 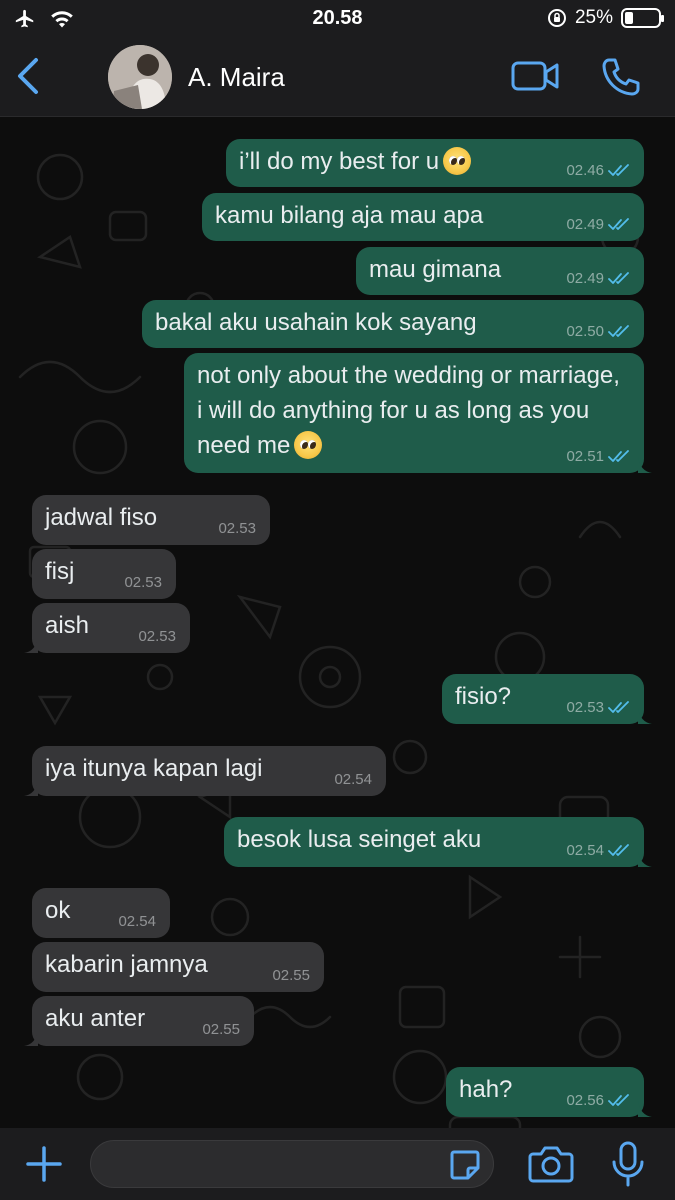 What do you see at coordinates (236, 77) in the screenshot?
I see `contact-name: A. Maira` at bounding box center [236, 77].